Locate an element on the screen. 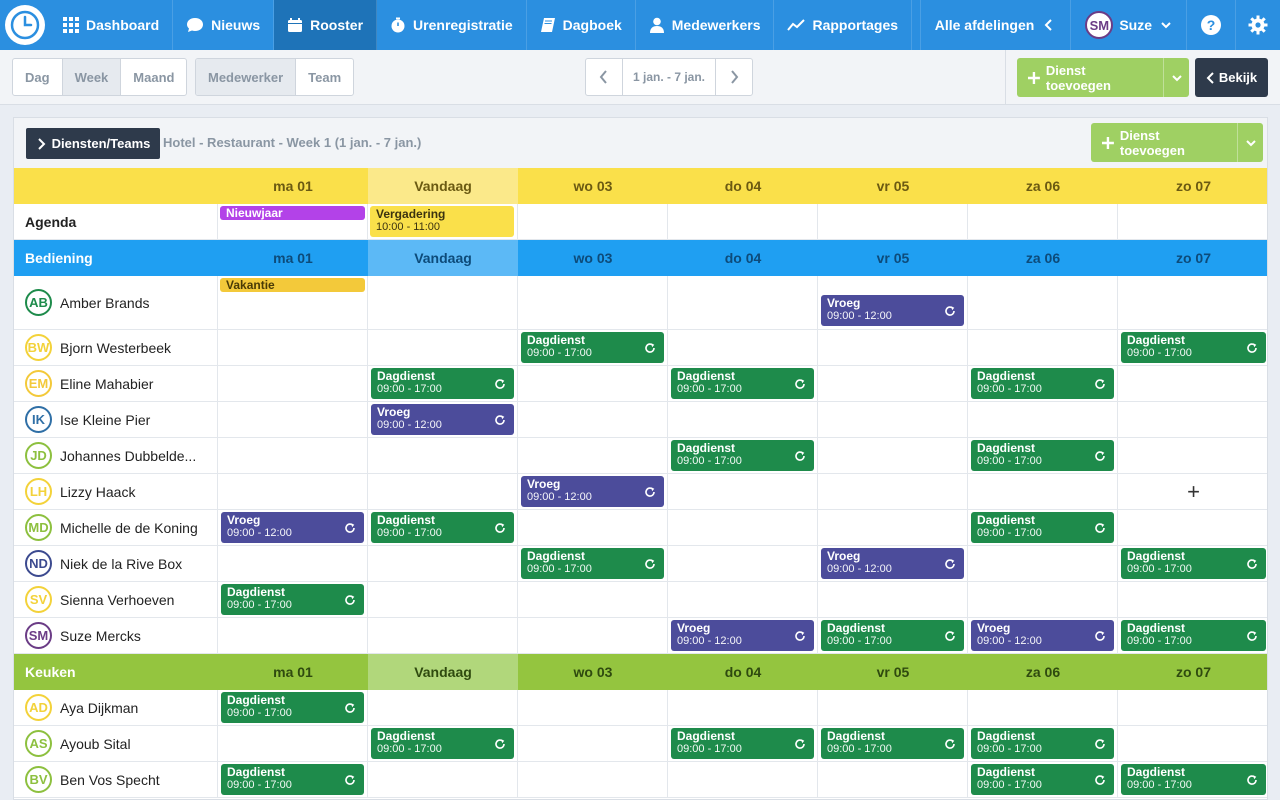 The image size is (1280, 800). settings-button is located at coordinates (1257, 25).